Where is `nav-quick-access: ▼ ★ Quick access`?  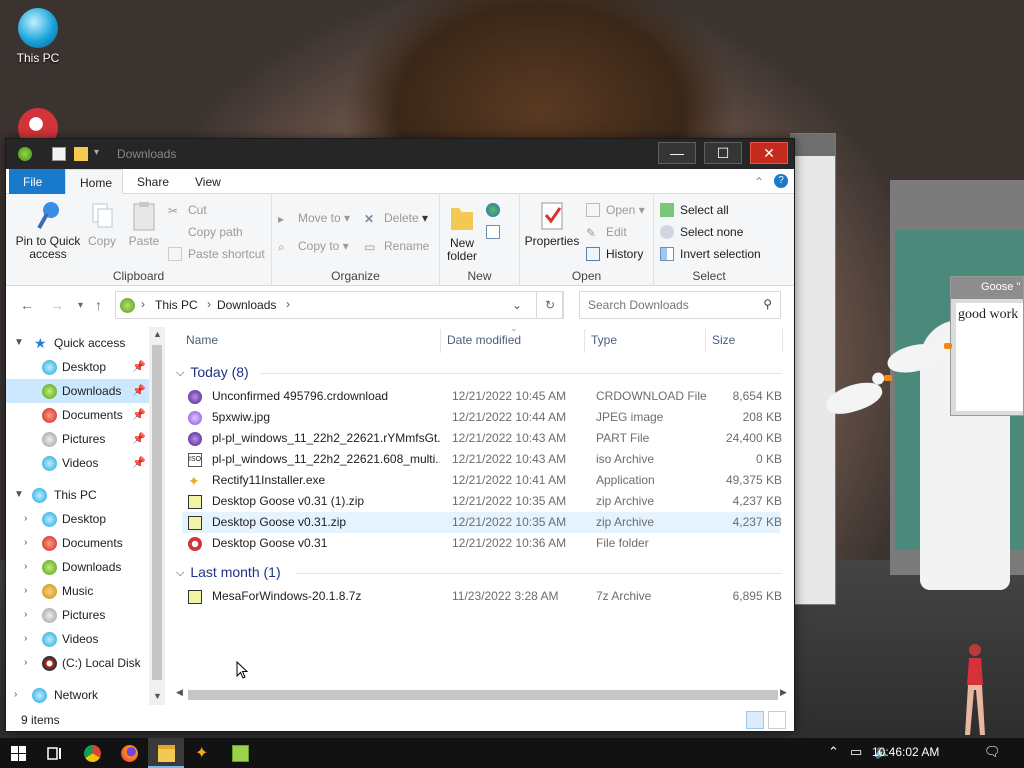
nav-quick-access: ▼ ★ Quick access is located at coordinates (78, 343).